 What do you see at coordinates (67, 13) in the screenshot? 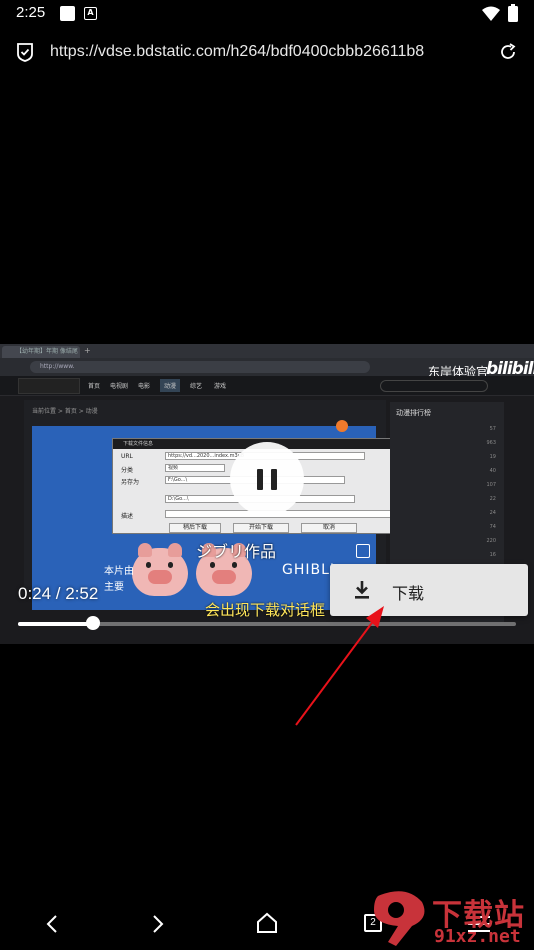
I see `notification-square-icon` at bounding box center [67, 13].